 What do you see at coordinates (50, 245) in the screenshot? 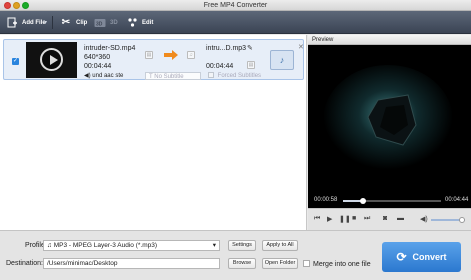
I see `music-note-icon: ♫` at bounding box center [50, 245].